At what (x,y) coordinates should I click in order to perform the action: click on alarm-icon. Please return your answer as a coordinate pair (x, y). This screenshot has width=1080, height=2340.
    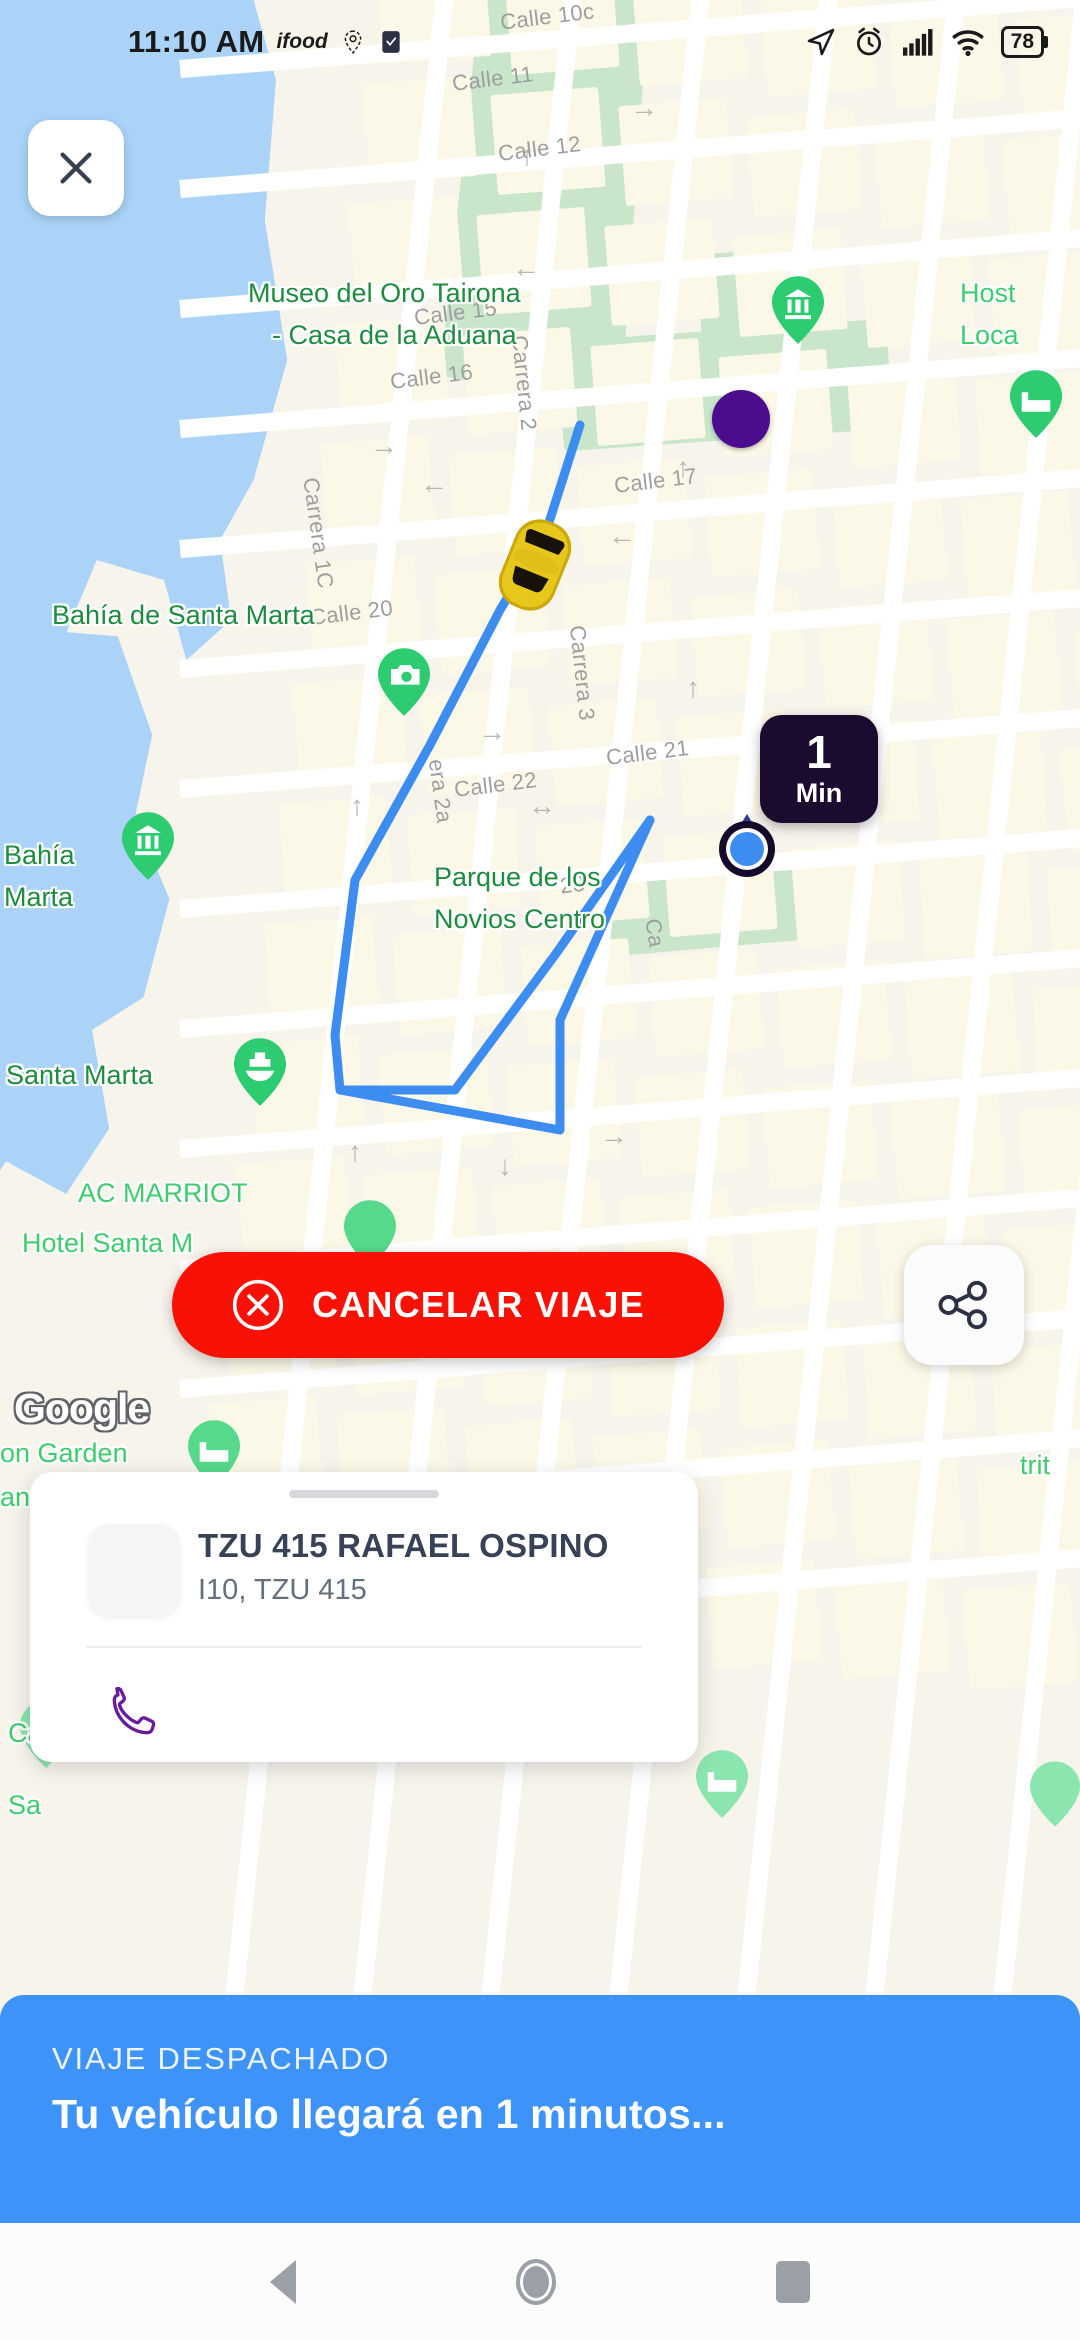
    Looking at the image, I should click on (868, 41).